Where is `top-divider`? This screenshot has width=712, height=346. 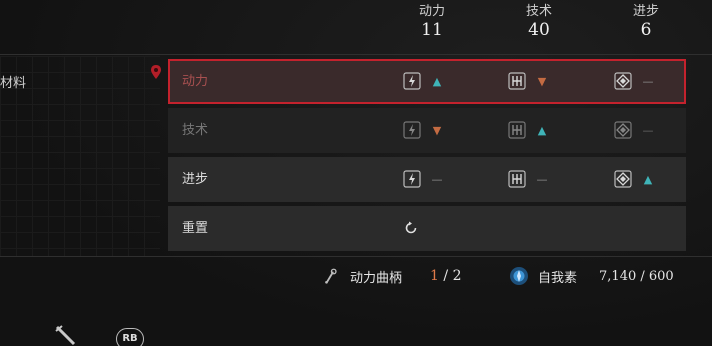 top-divider is located at coordinates (356, 54).